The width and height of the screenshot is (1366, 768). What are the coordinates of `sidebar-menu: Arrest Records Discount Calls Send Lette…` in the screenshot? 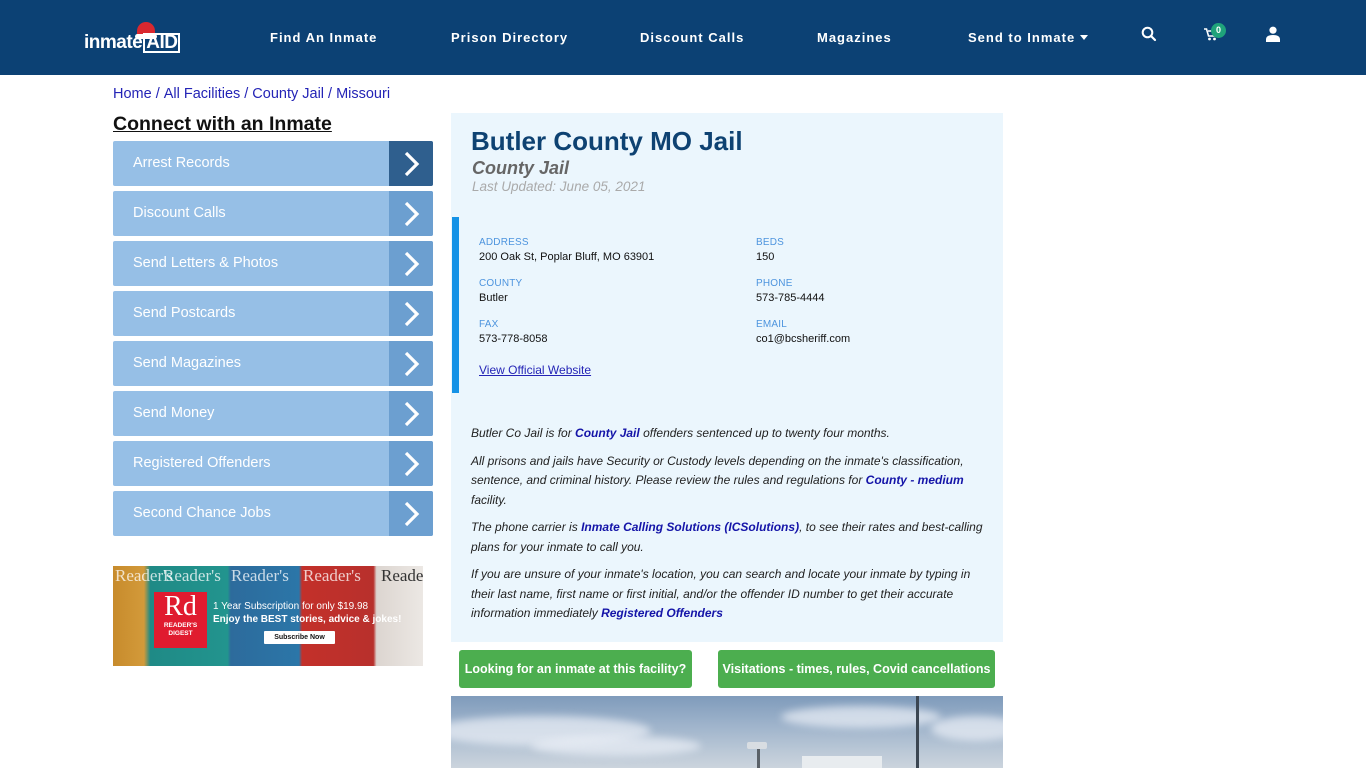 It's located at (273, 341).